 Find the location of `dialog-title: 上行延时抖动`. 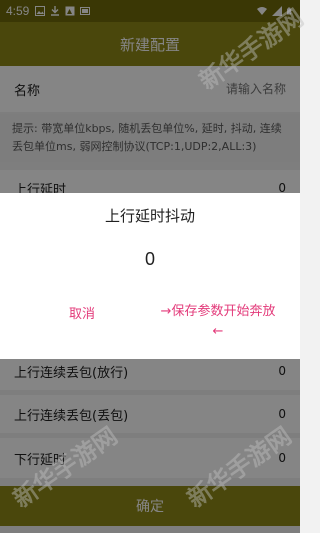

dialog-title: 上行延时抖动 is located at coordinates (149, 216).